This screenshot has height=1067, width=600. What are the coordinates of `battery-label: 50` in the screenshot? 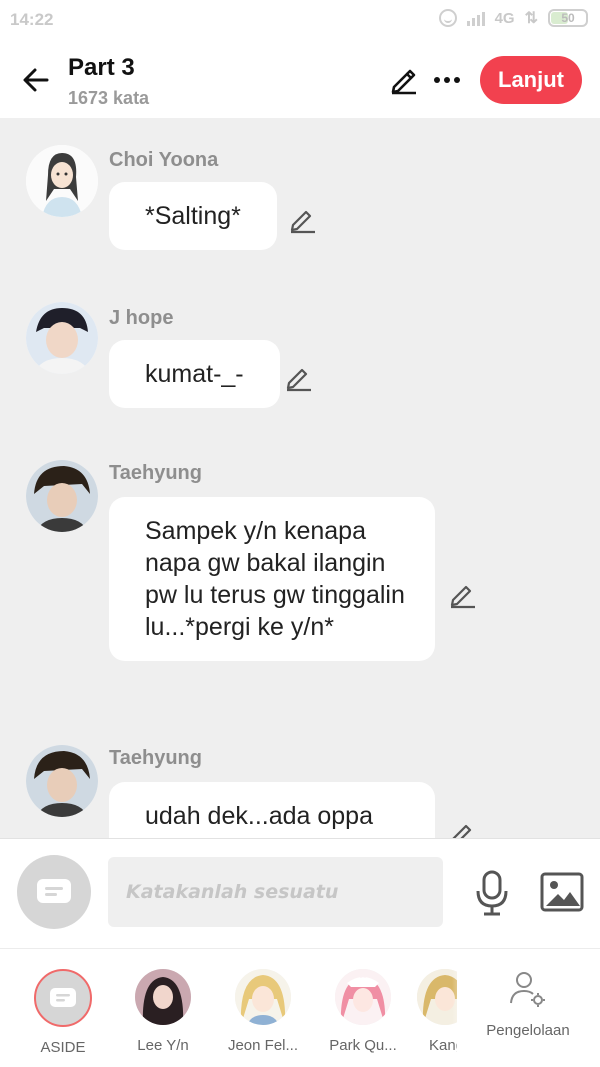 It's located at (568, 18).